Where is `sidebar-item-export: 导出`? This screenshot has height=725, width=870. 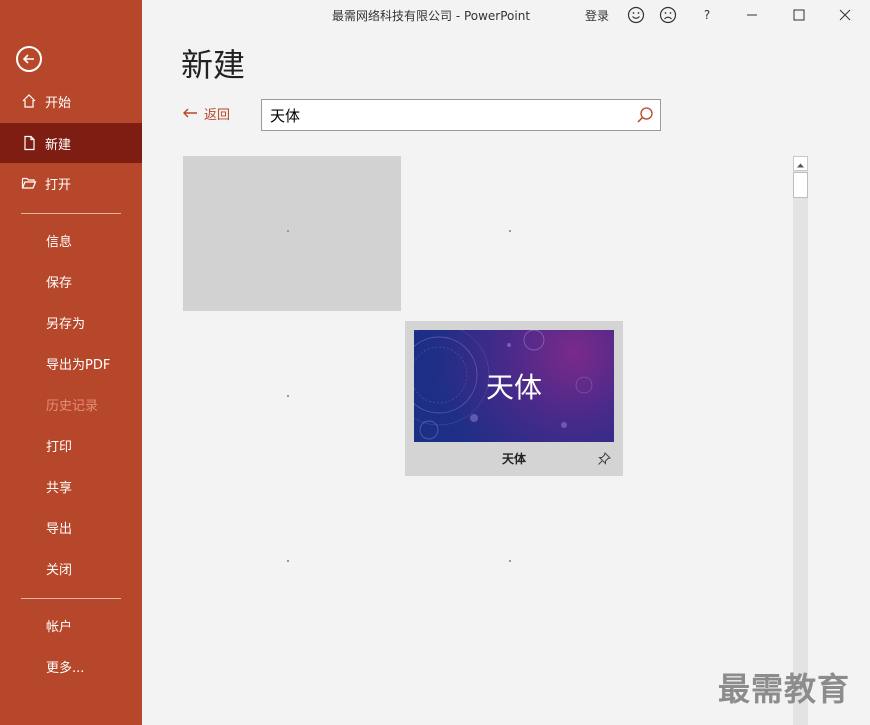
sidebar-item-export: 导出 is located at coordinates (71, 527).